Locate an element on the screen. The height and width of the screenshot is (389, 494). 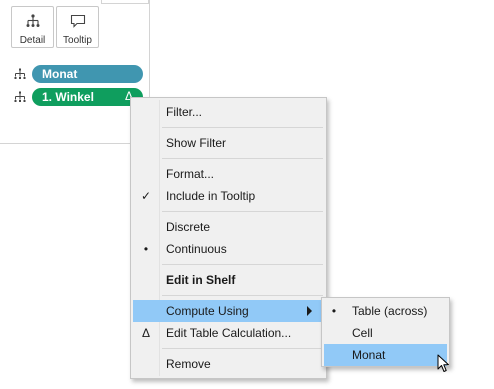
pill-winkel-label: 1. Winkel is located at coordinates (68, 97).